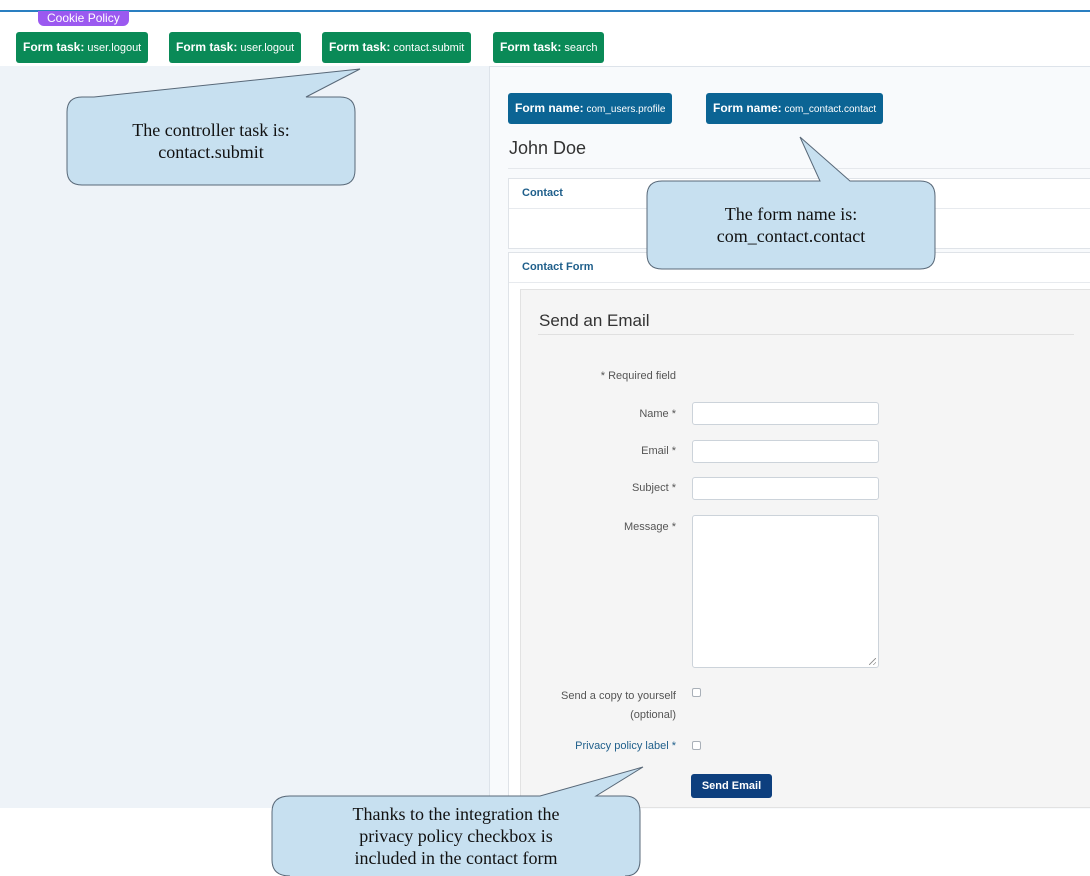 The height and width of the screenshot is (876, 1090). I want to click on callout-line: The form name is:, so click(791, 214).